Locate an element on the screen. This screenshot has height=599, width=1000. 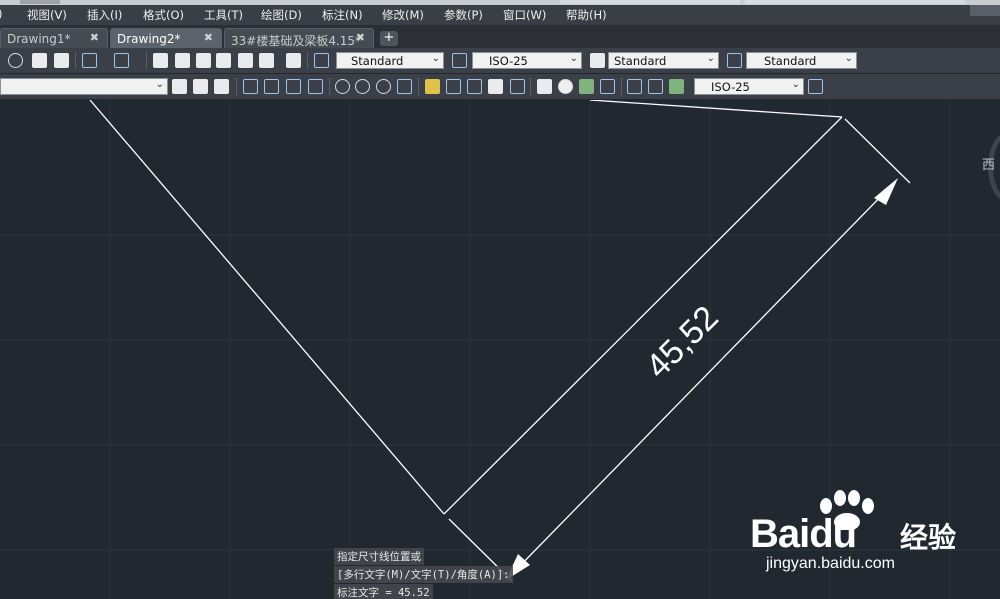
help-icon is located at coordinates (293, 60).